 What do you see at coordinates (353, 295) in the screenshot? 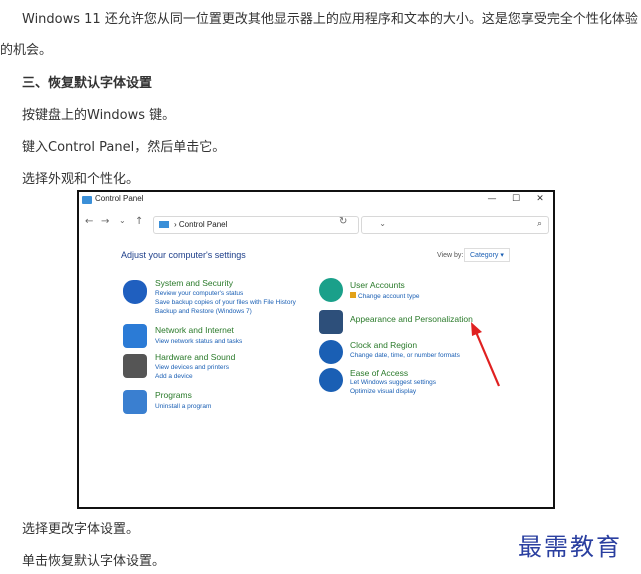
I see `uac-shield-icon` at bounding box center [353, 295].